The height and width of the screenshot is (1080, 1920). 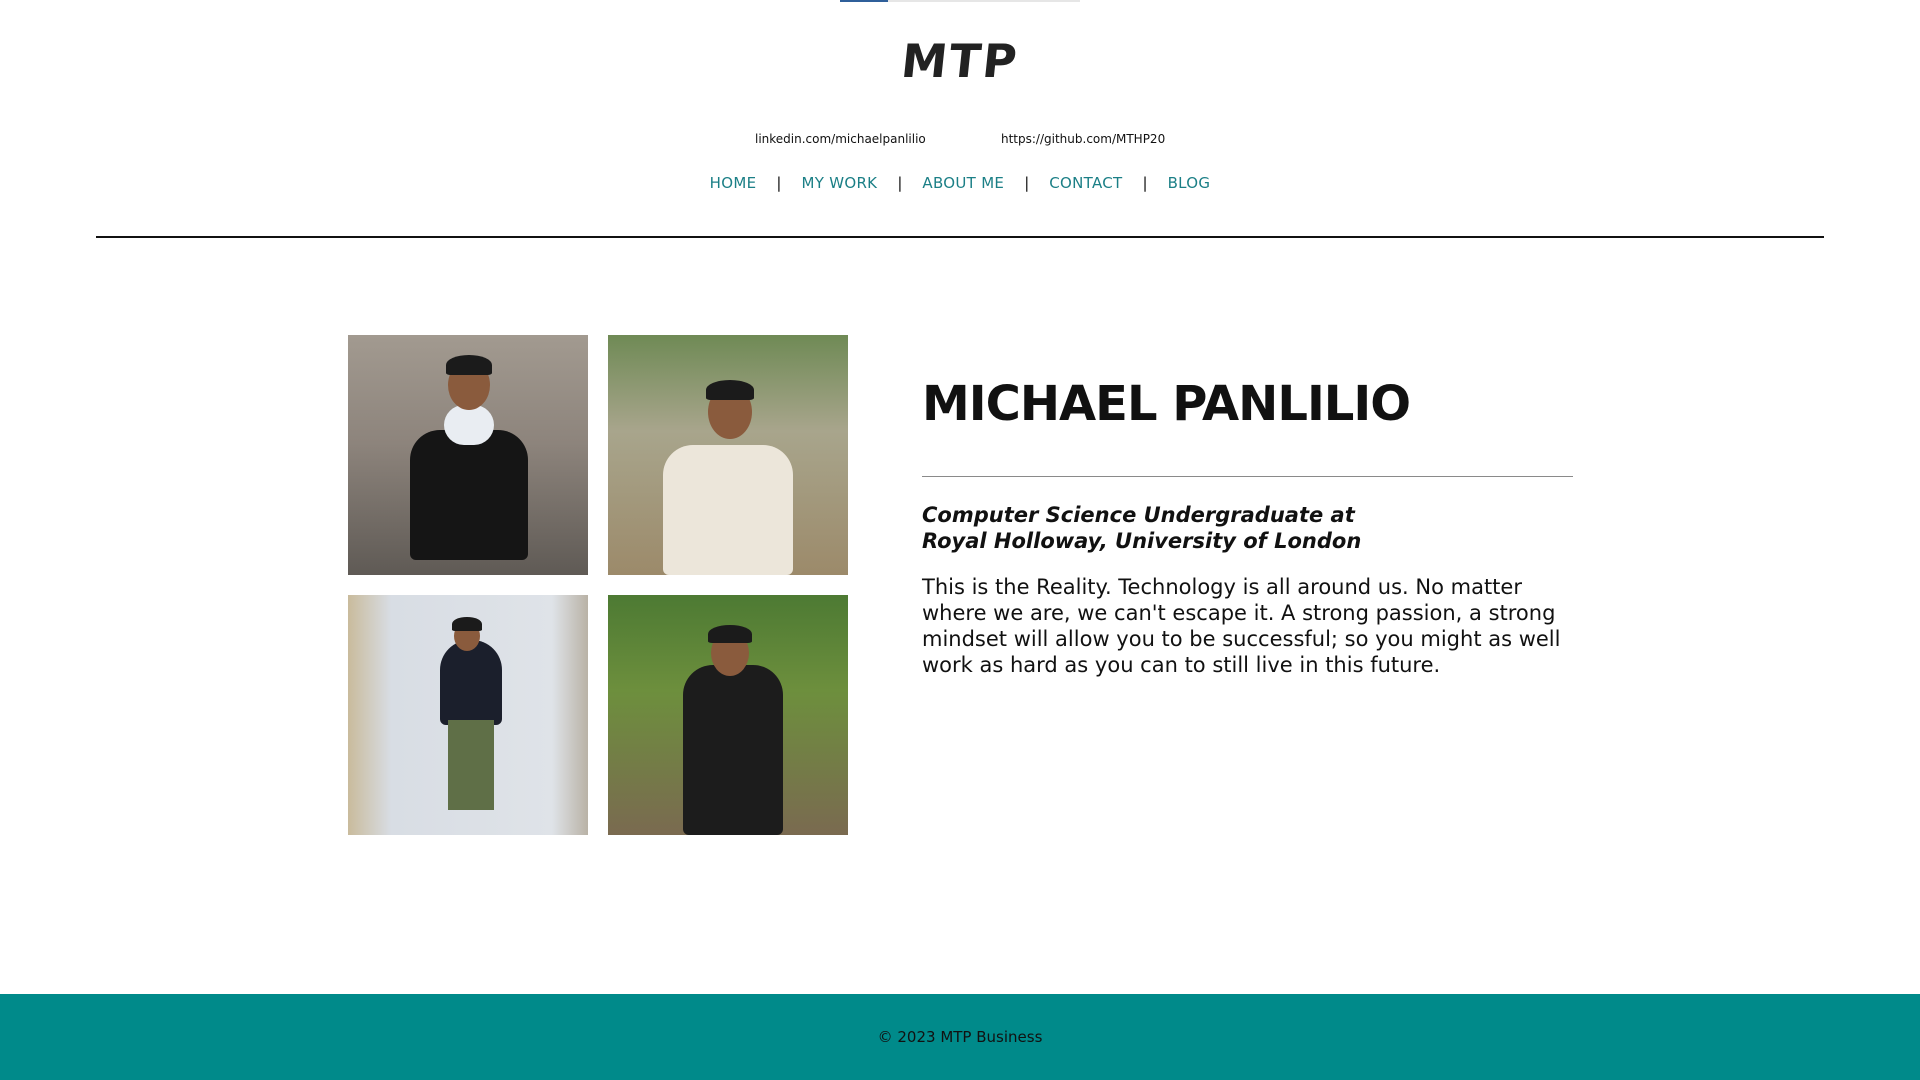 What do you see at coordinates (1083, 139) in the screenshot?
I see `github-link: https://github.com/MTHP20` at bounding box center [1083, 139].